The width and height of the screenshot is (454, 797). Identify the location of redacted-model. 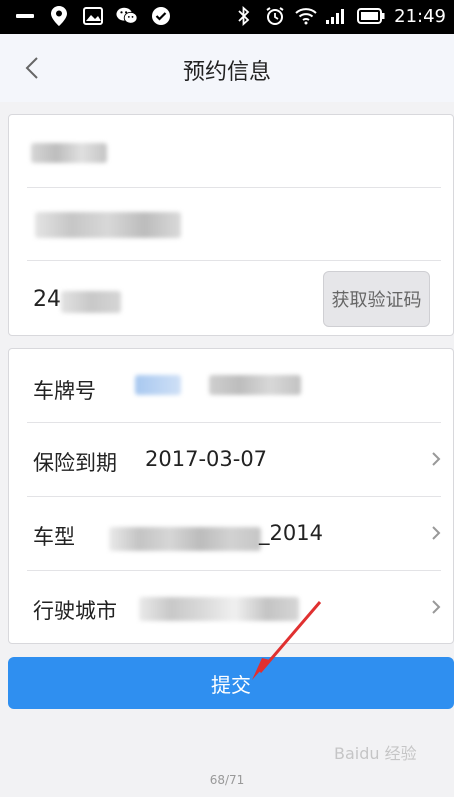
(185, 539).